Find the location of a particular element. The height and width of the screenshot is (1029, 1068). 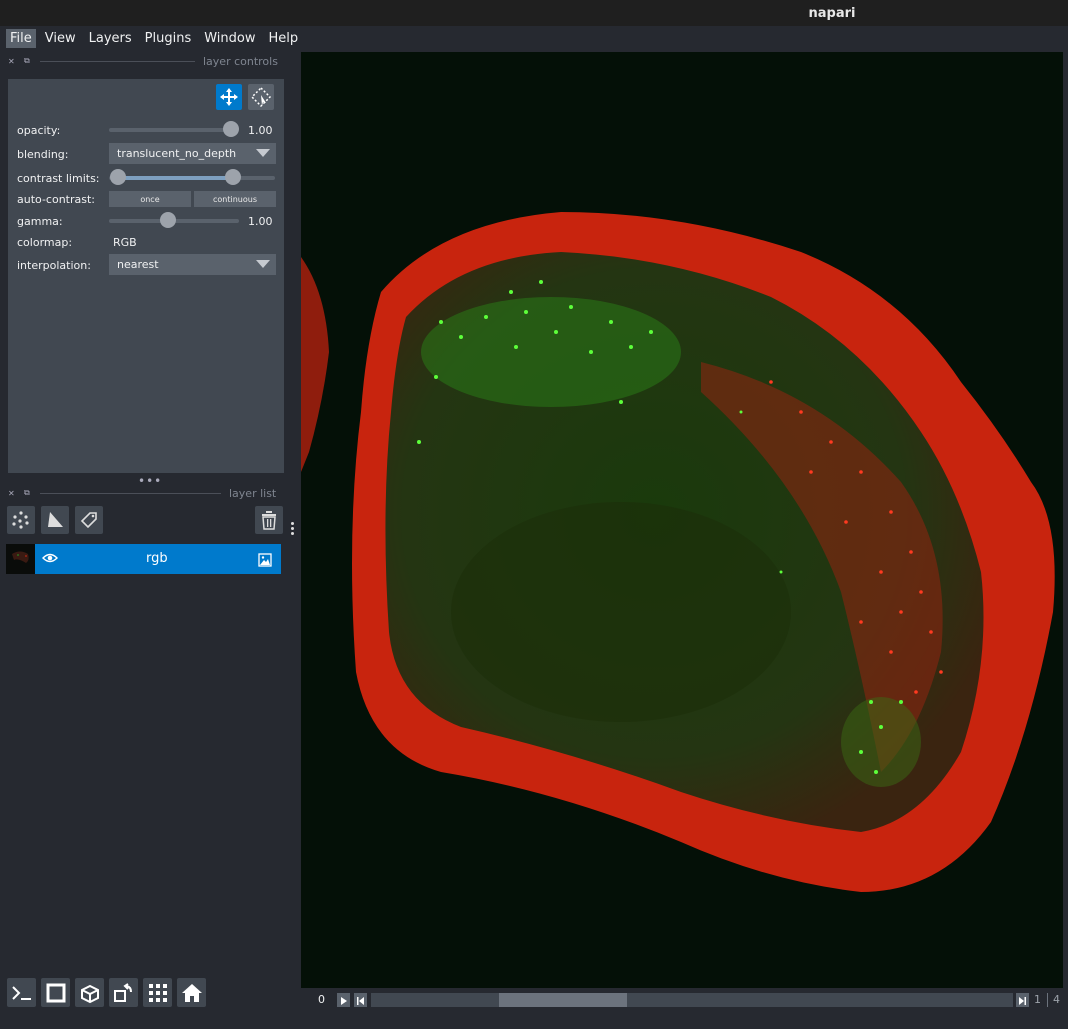

interpolation-dropdown: nearest is located at coordinates (192, 264).